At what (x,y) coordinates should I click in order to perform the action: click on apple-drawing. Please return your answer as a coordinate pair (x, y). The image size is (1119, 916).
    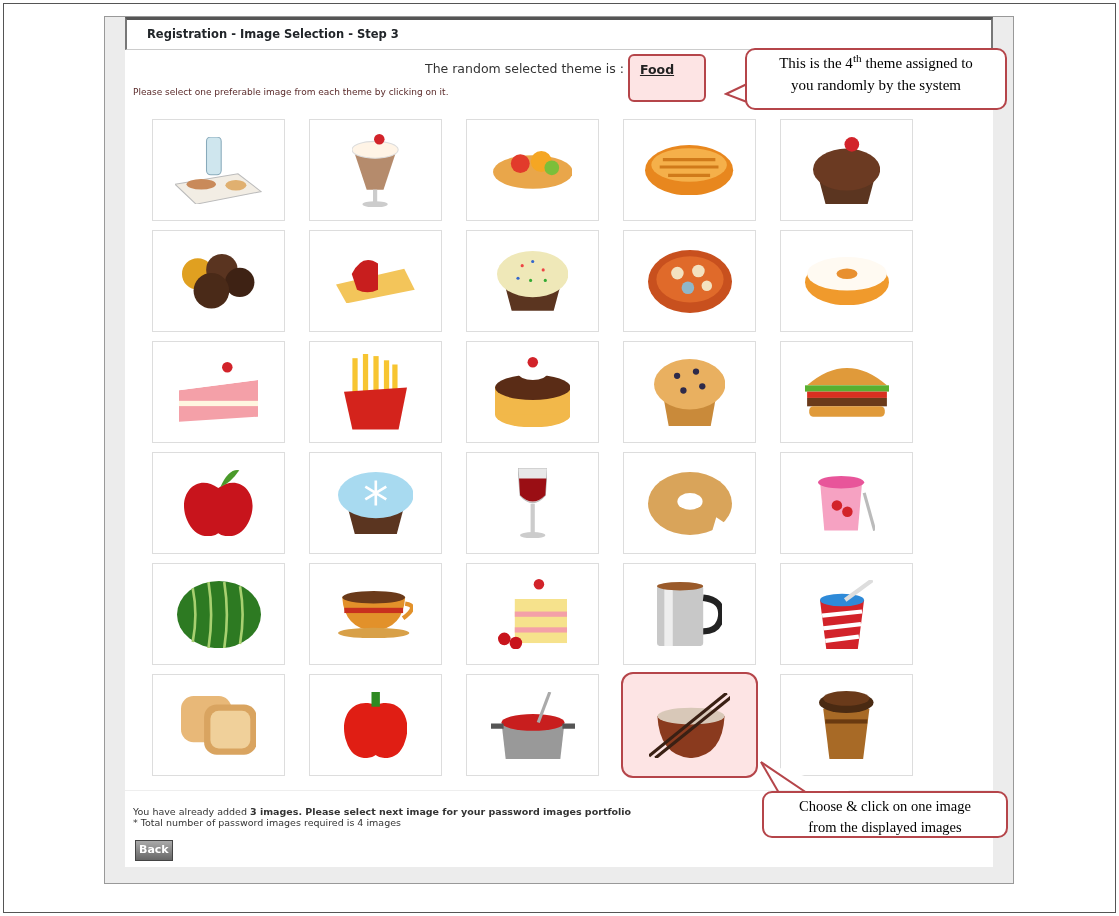
    Looking at the image, I should click on (218, 503).